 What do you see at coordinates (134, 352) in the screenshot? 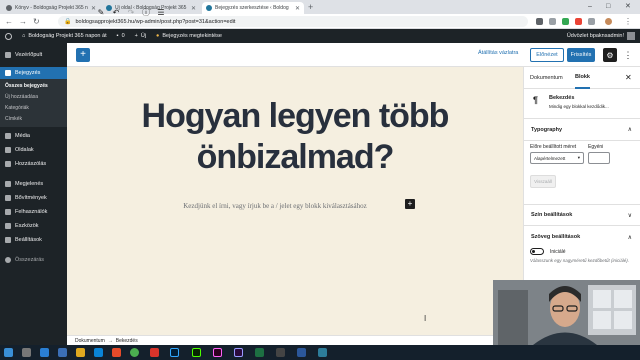
I see `chrome-icon` at bounding box center [134, 352].